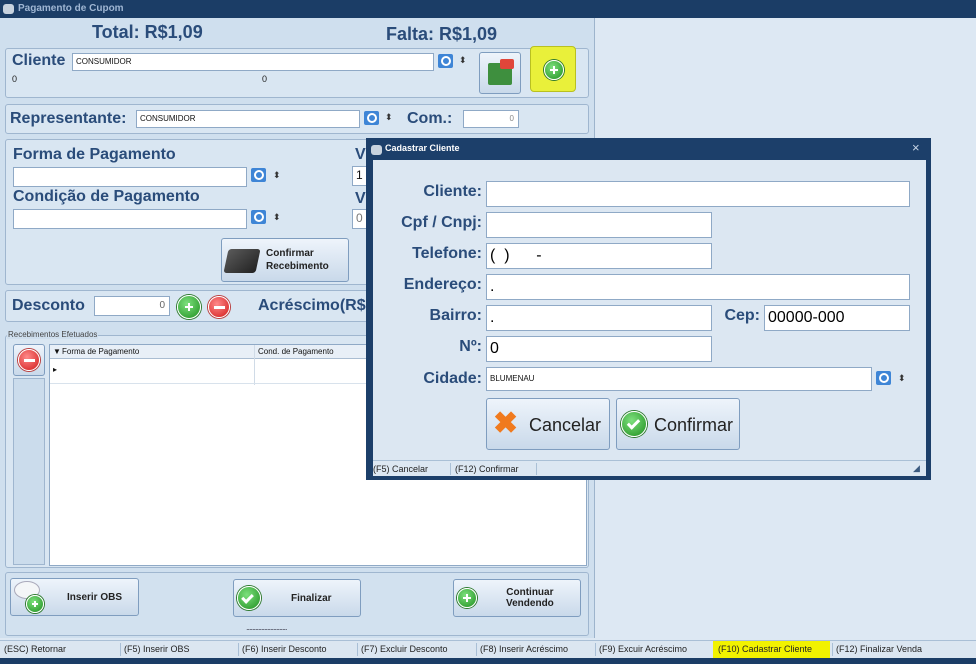 This screenshot has height=664, width=976. I want to click on forma-pagamento-label: Forma de Pagamento, so click(94, 154).